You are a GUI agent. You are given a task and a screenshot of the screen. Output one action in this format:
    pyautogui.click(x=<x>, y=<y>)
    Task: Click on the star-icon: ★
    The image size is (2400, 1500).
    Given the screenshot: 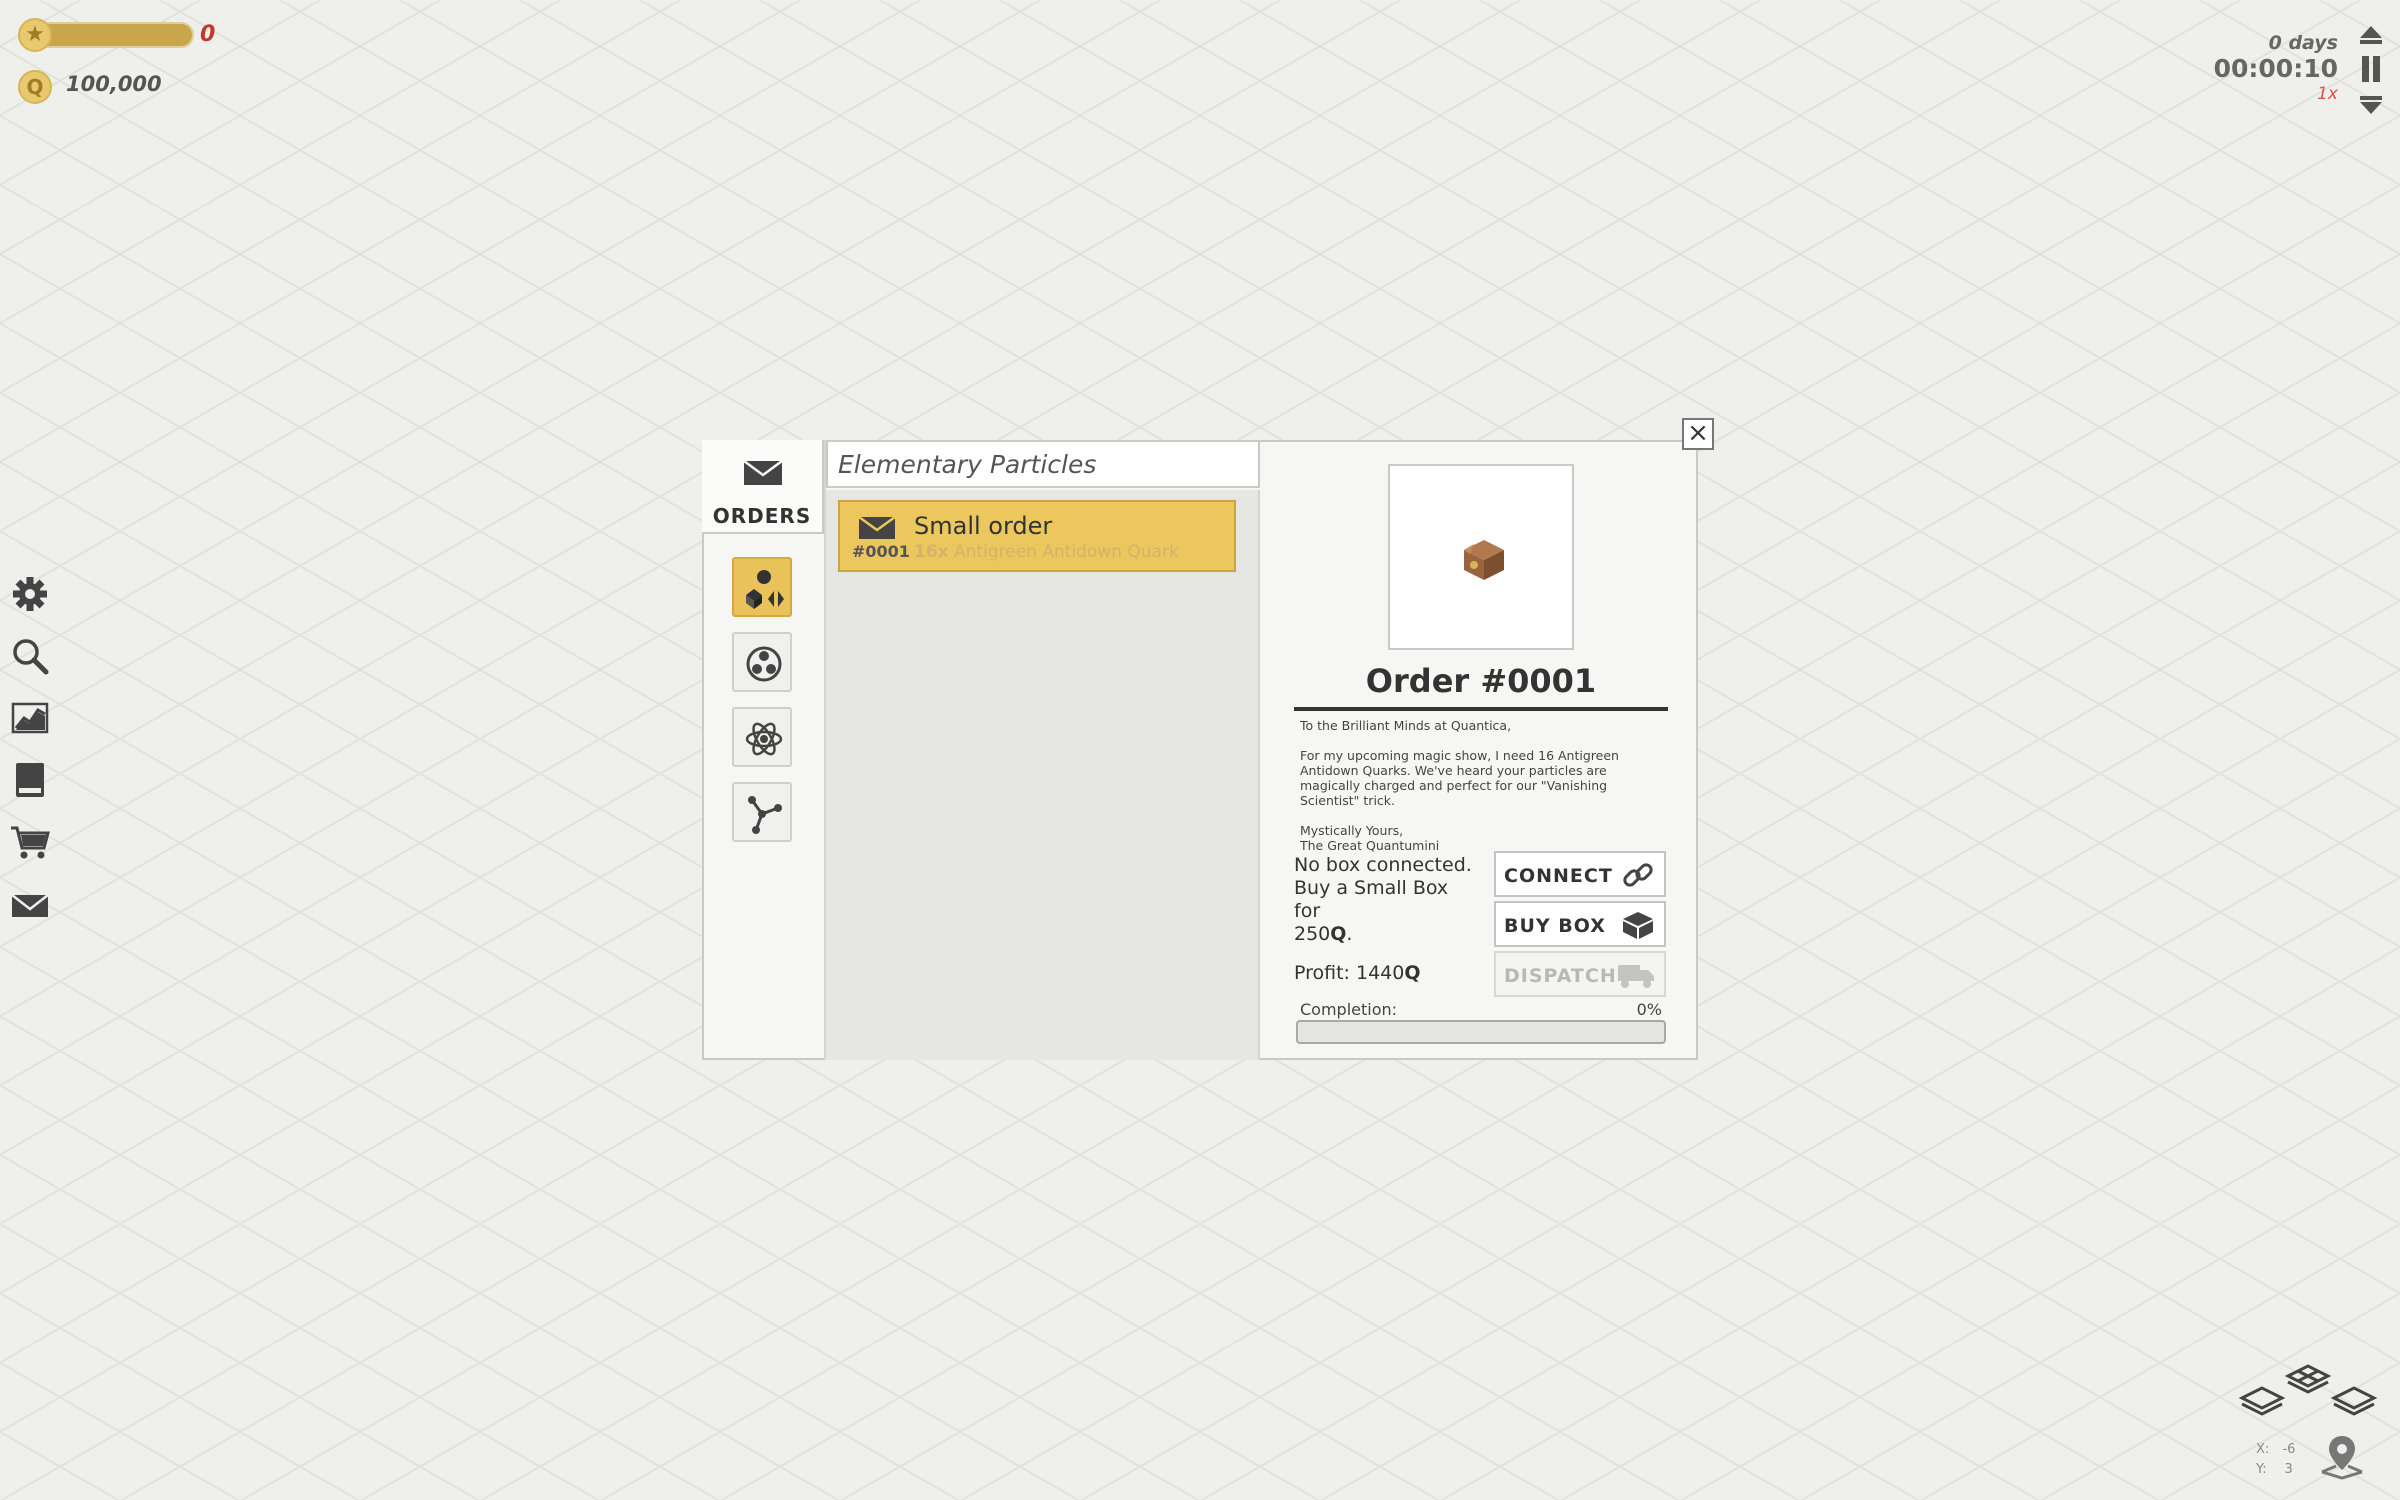 What is the action you would take?
    pyautogui.click(x=35, y=35)
    